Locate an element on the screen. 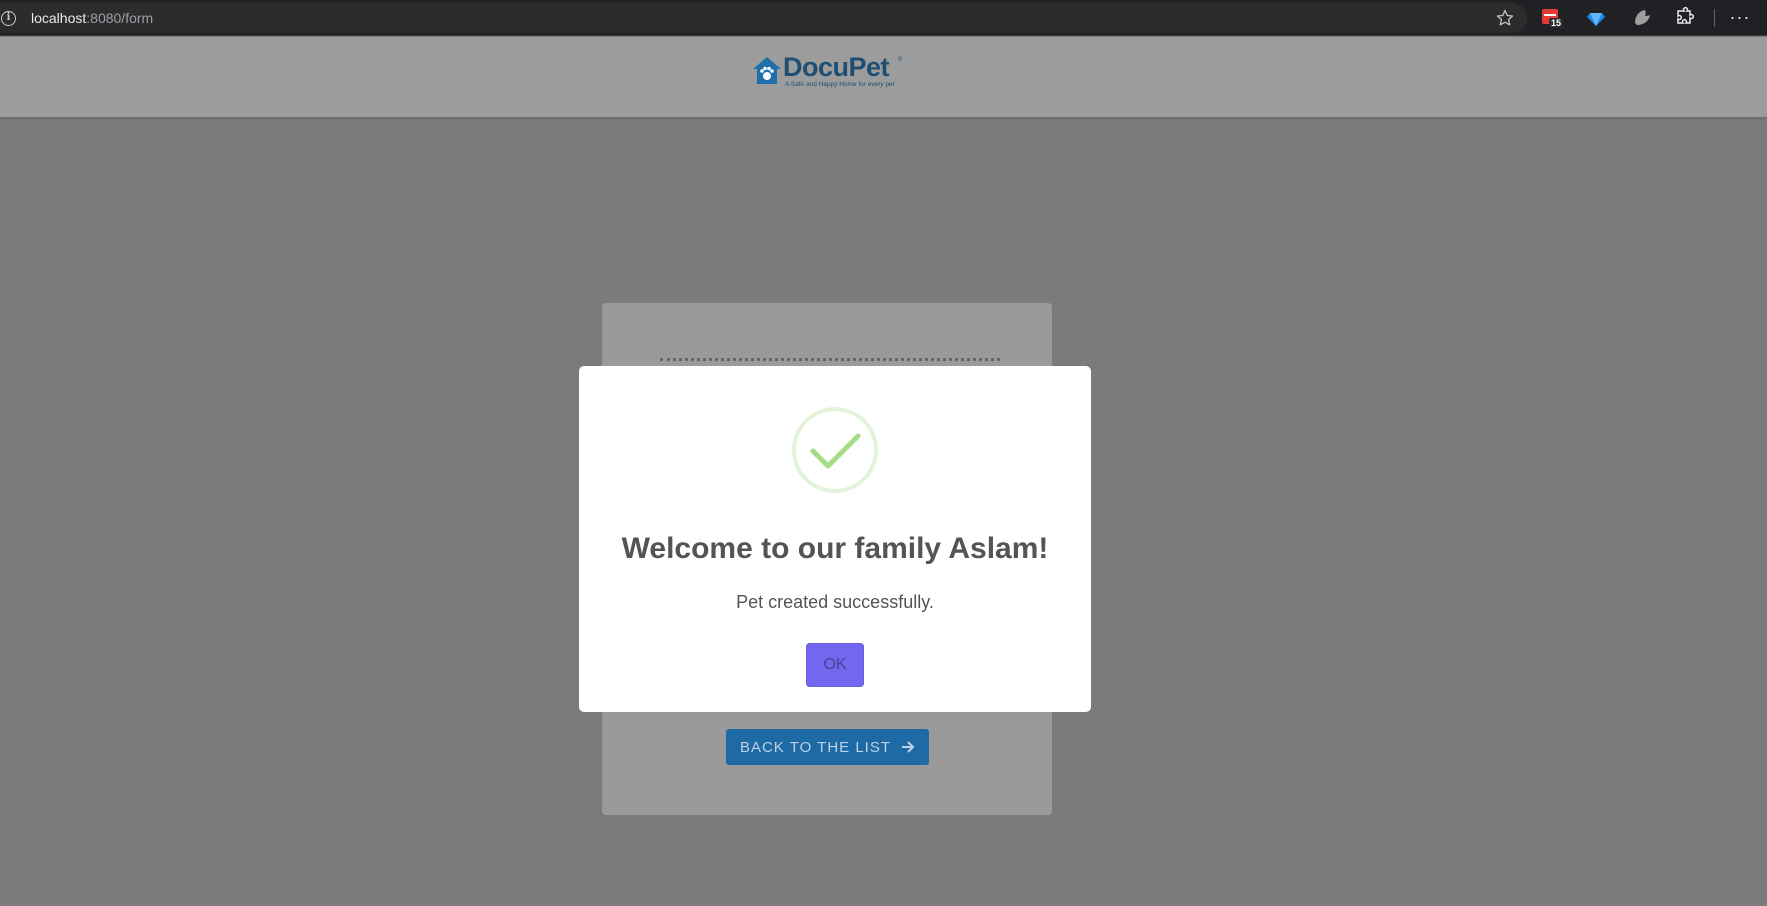 This screenshot has width=1767, height=906. bookmark-star-icon is located at coordinates (1505, 18).